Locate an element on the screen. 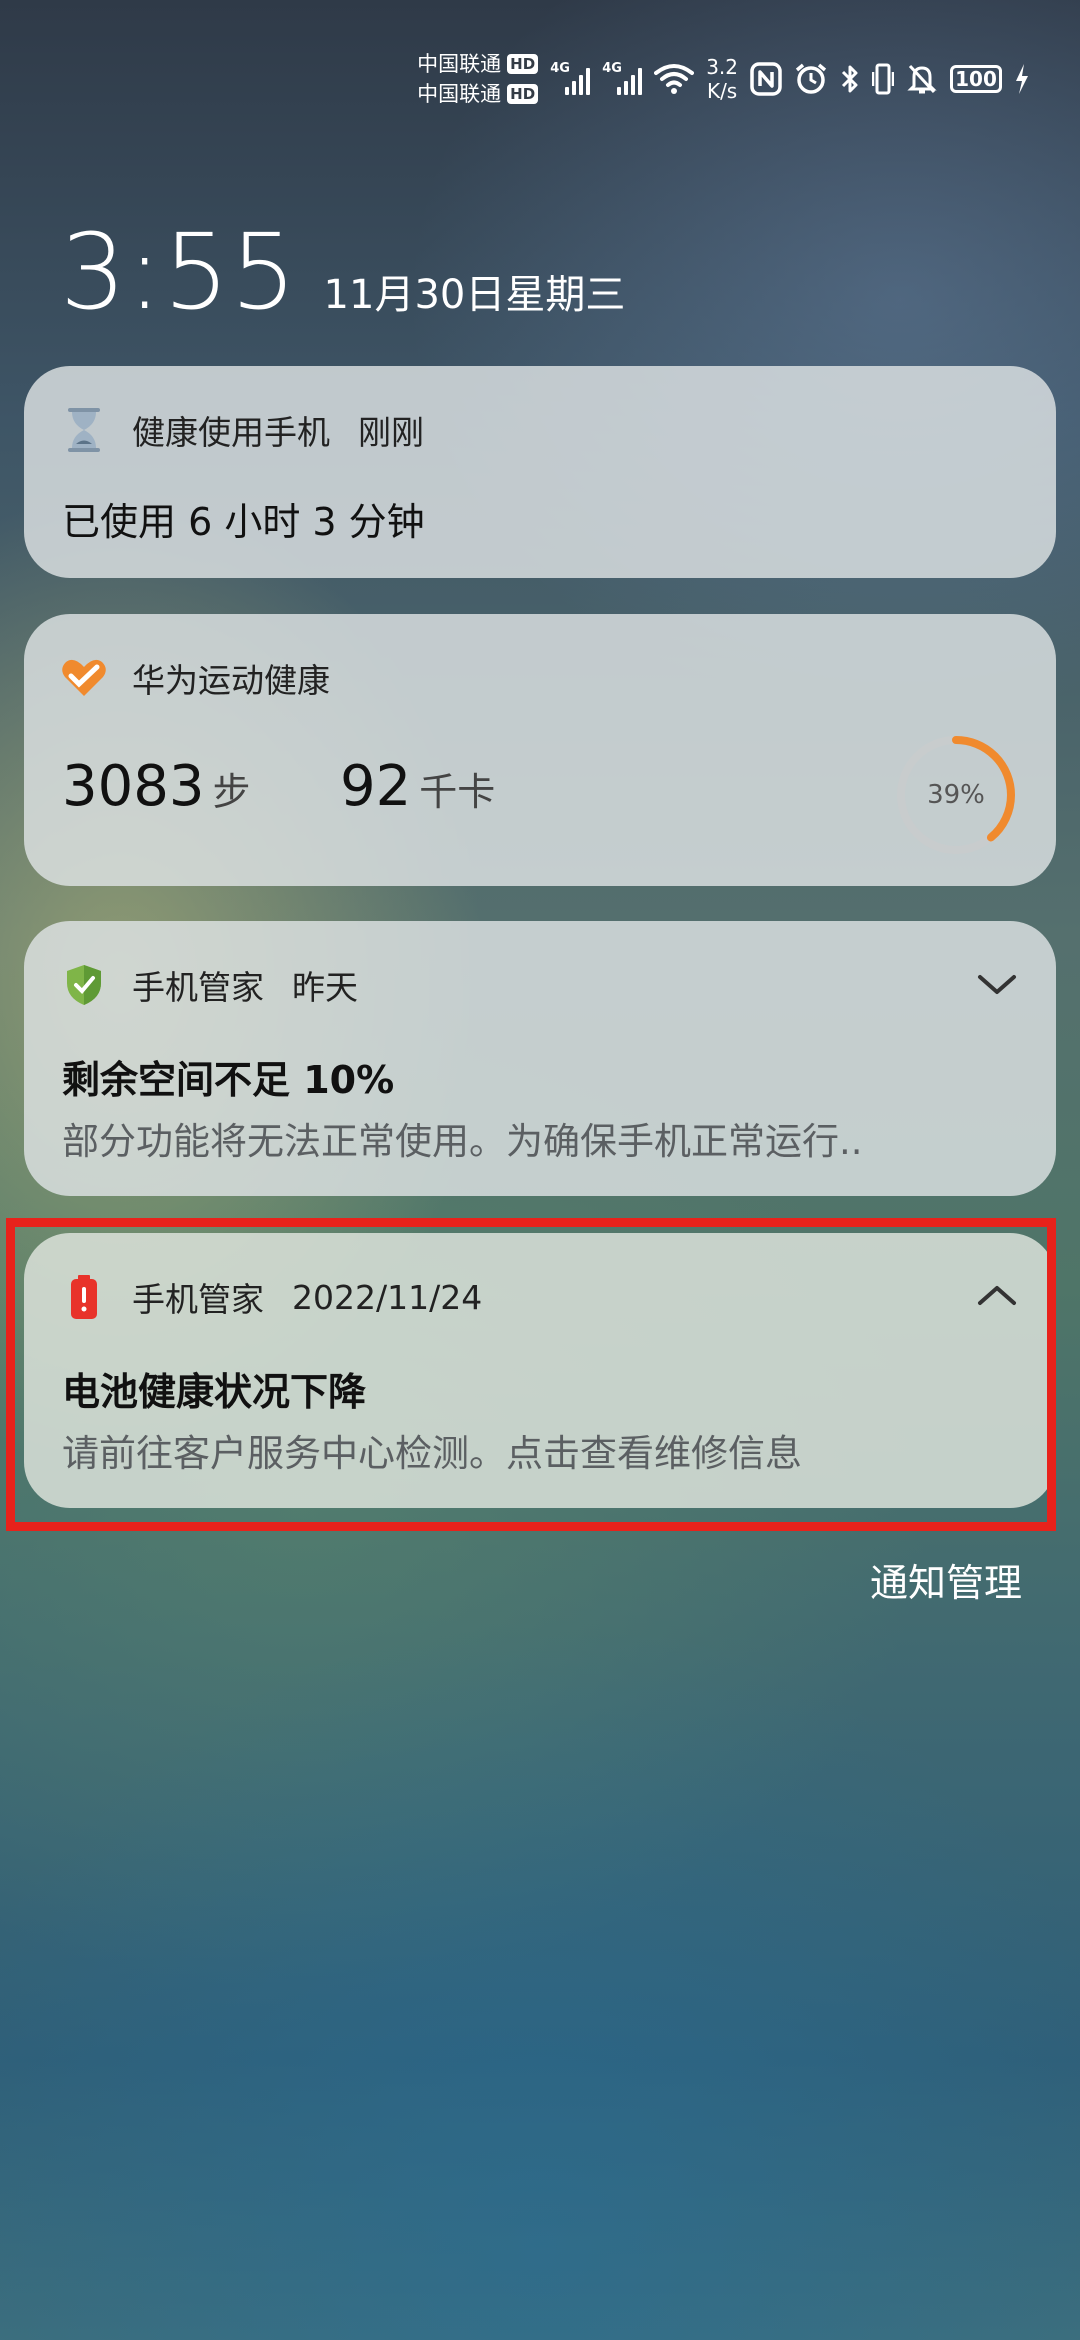 Image resolution: width=1080 pixels, height=2340 pixels. notification-header: 手机管家 昨天 is located at coordinates (209, 985).